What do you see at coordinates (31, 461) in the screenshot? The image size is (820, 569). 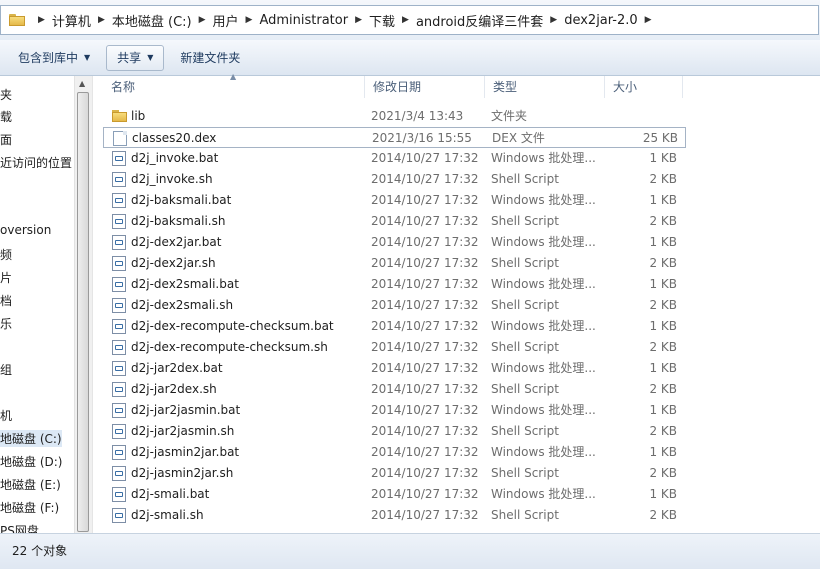 I see `nav-item: 地磁盘 (D:)` at bounding box center [31, 461].